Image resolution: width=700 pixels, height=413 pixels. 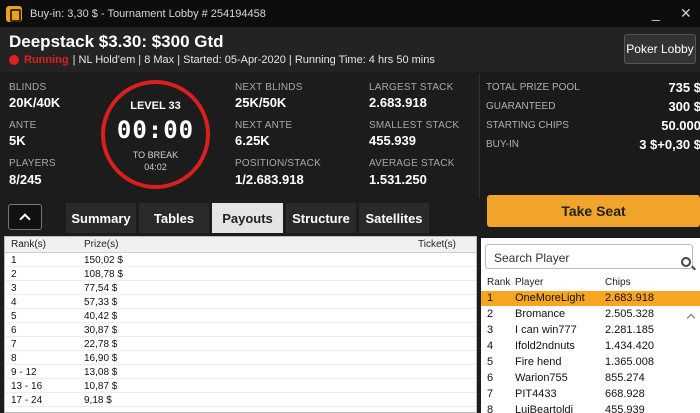 I want to click on table-row: 13 - 16 10,87 $, so click(x=240, y=386).